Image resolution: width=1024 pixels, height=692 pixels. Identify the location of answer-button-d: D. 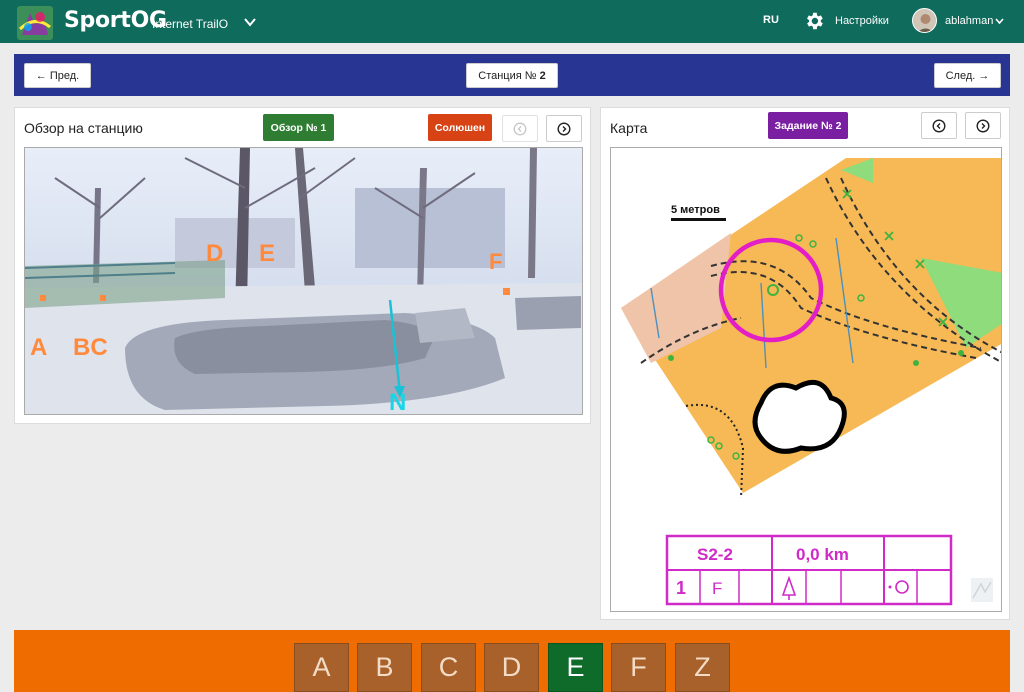
(511, 667).